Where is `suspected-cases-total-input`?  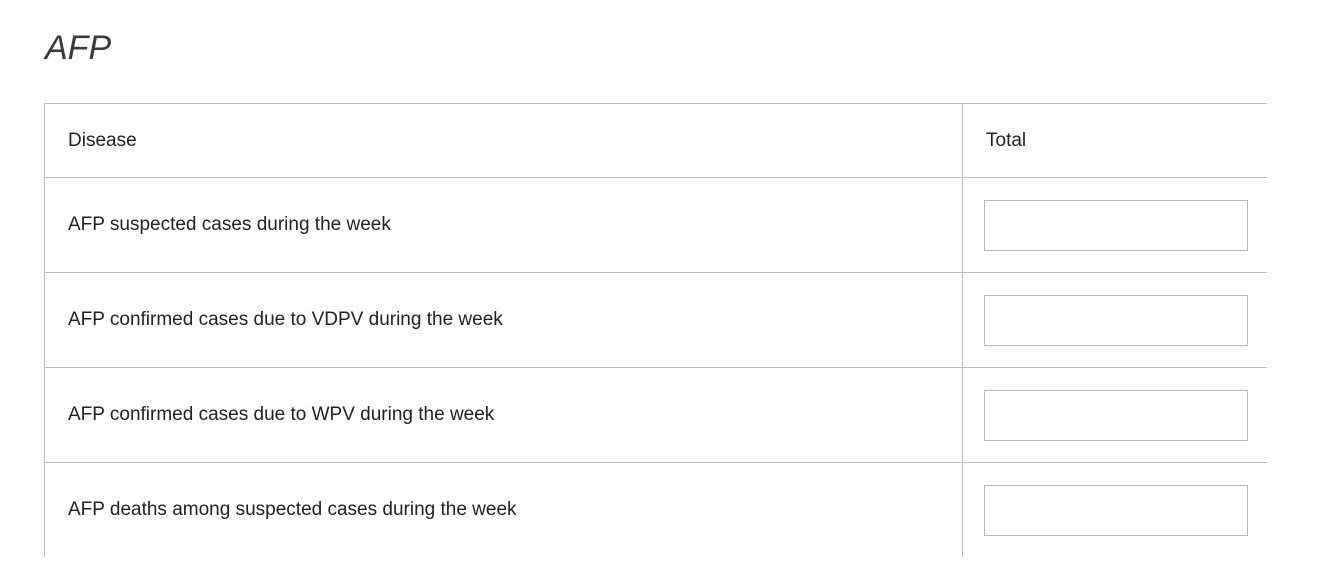
suspected-cases-total-input is located at coordinates (1116, 225).